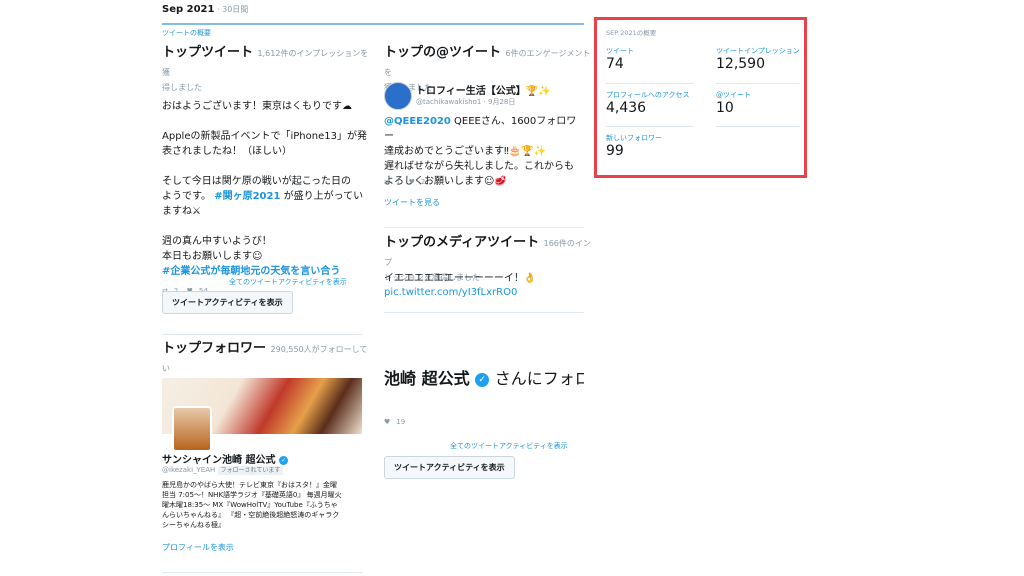 Image resolution: width=1024 pixels, height=576 pixels. Describe the element at coordinates (256, 181) in the screenshot. I see `tweet-line: そして今日は関ケ原の戦いが起こった日の` at that location.